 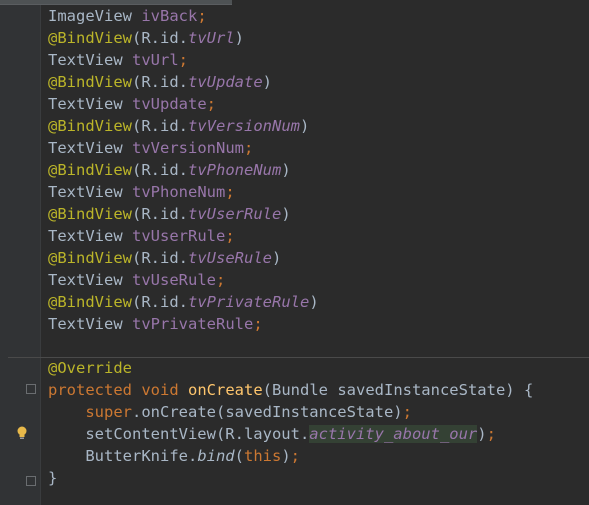 What do you see at coordinates (169, 214) in the screenshot?
I see `code-line: @BindView(R.id.tvUserRule)` at bounding box center [169, 214].